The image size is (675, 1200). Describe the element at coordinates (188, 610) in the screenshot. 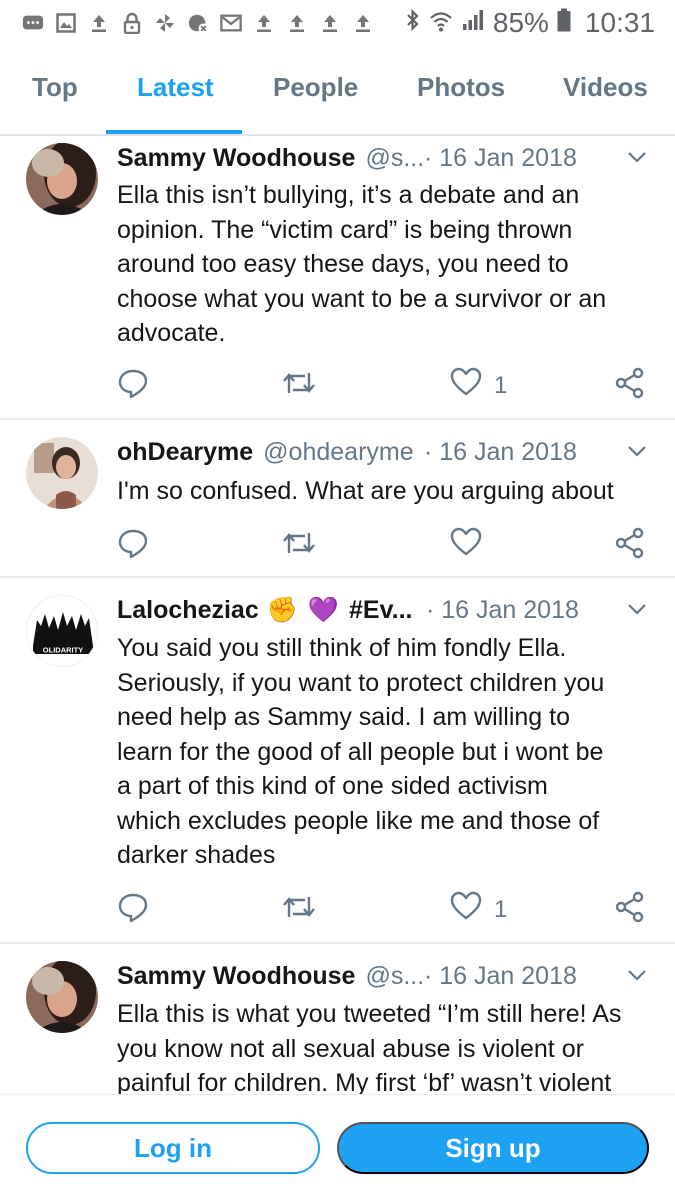

I see `display-name: Lalocheziac` at that location.